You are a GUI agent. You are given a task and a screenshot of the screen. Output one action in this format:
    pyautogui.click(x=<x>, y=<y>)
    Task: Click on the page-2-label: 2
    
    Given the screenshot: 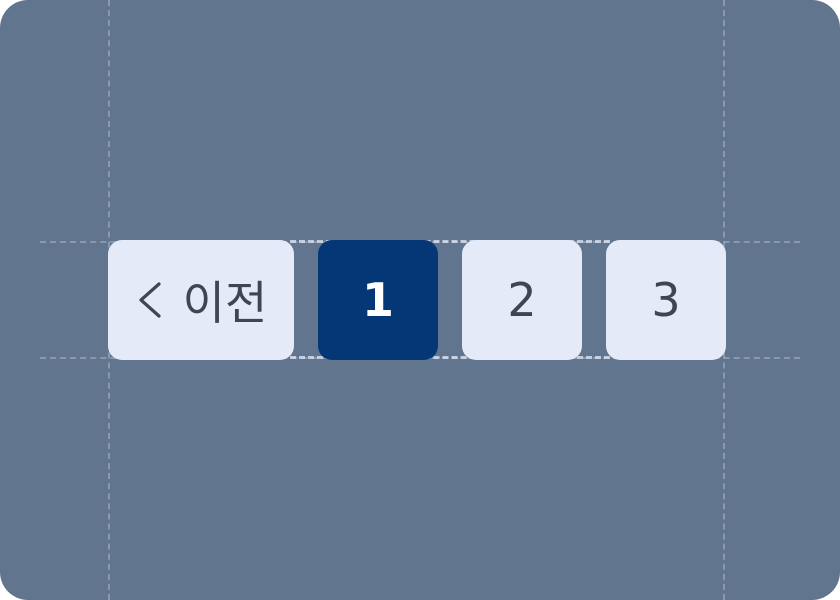 What is the action you would take?
    pyautogui.click(x=522, y=300)
    